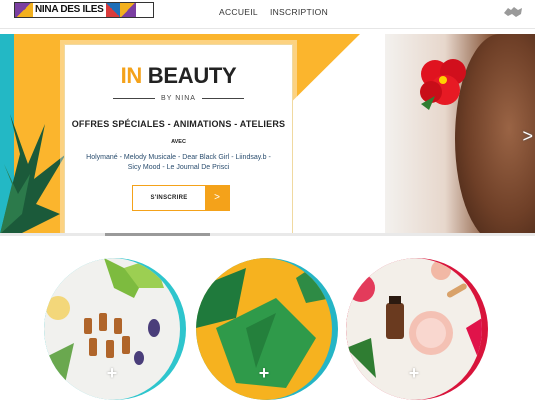  Describe the element at coordinates (33, 174) in the screenshot. I see `palm-leaf-image` at that location.